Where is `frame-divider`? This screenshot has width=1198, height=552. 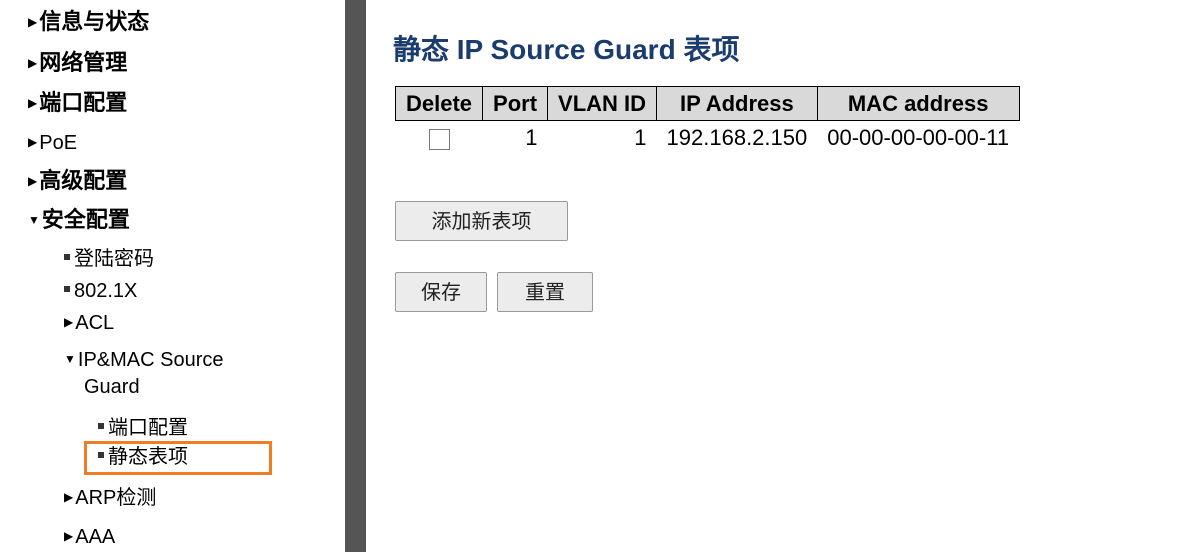
frame-divider is located at coordinates (355, 276).